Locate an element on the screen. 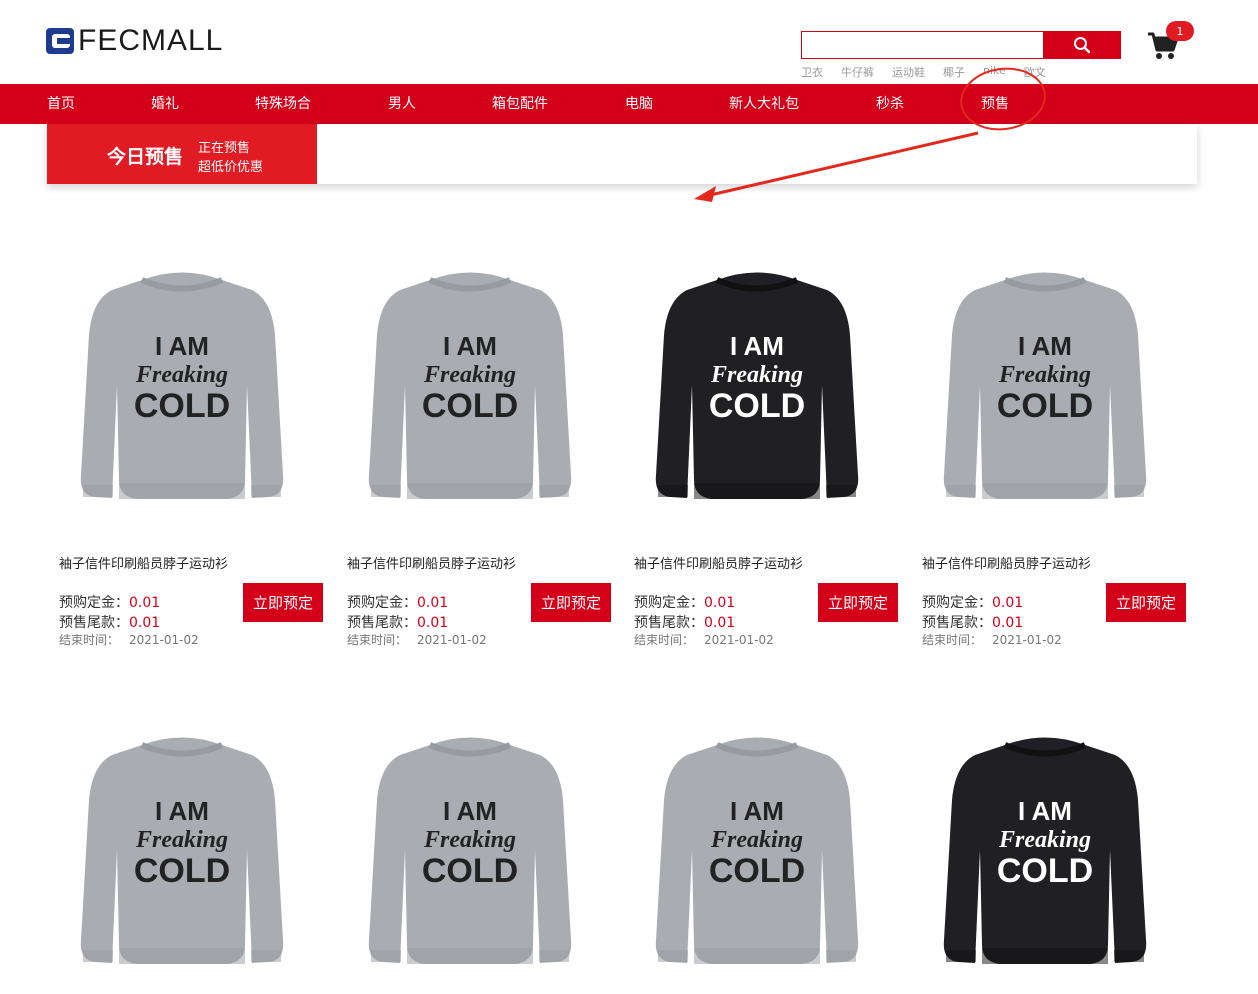 This screenshot has width=1258, height=994. nav-item-newcomer-pack: 新人大礼包 is located at coordinates (764, 104).